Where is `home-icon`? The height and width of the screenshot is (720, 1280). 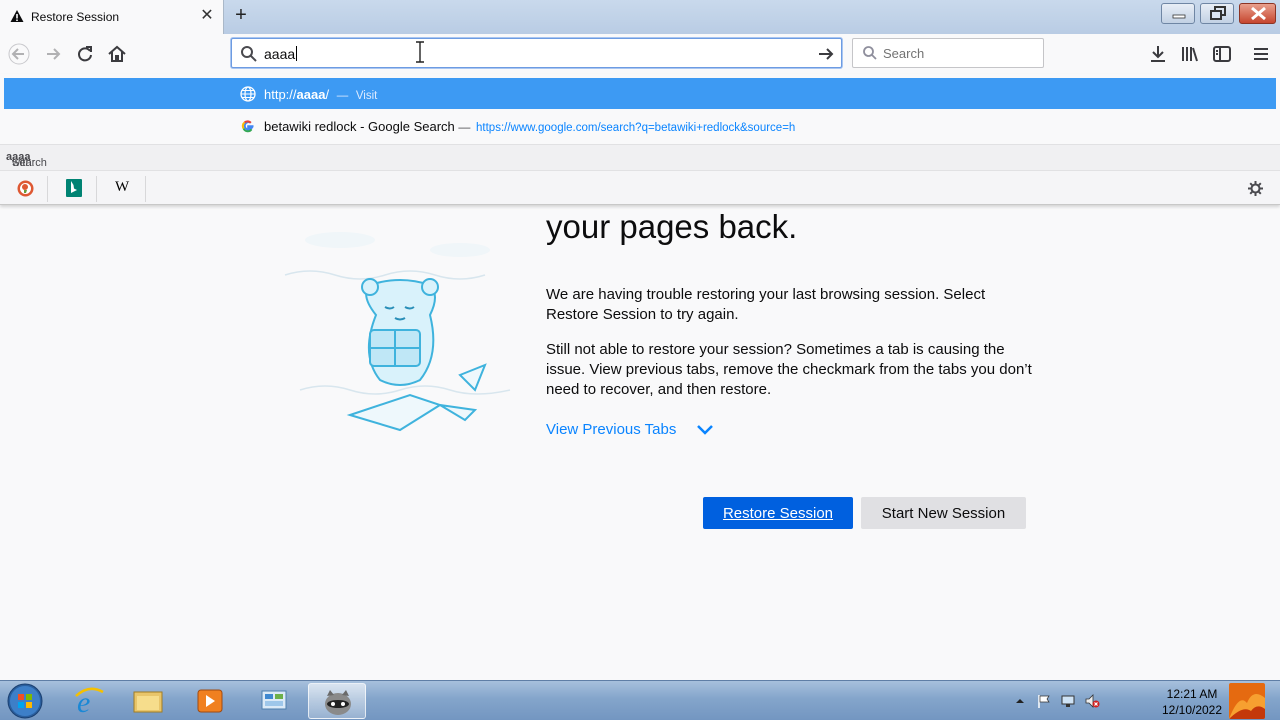 home-icon is located at coordinates (117, 54).